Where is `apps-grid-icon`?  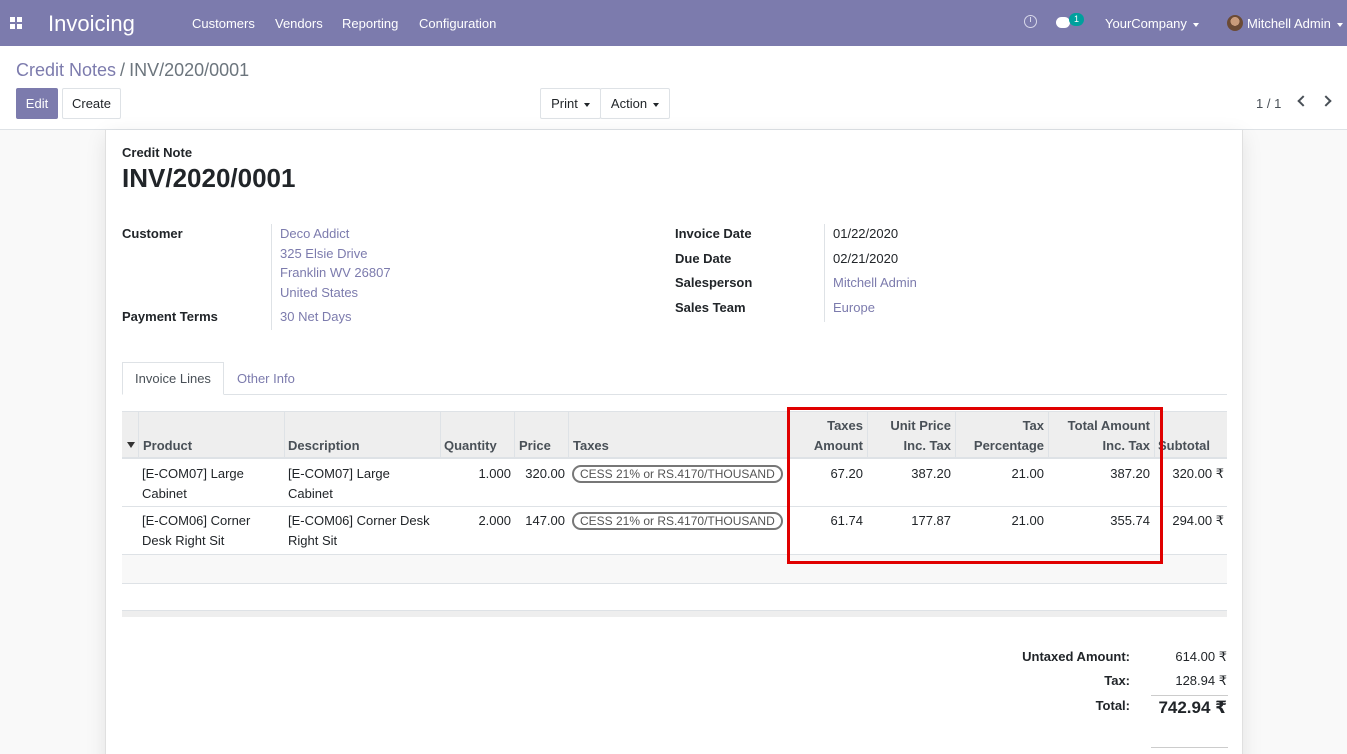
apps-grid-icon is located at coordinates (16, 23).